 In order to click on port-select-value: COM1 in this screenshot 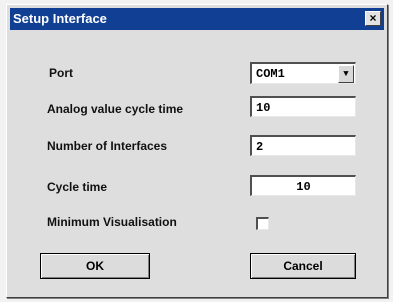, I will do `click(270, 74)`.